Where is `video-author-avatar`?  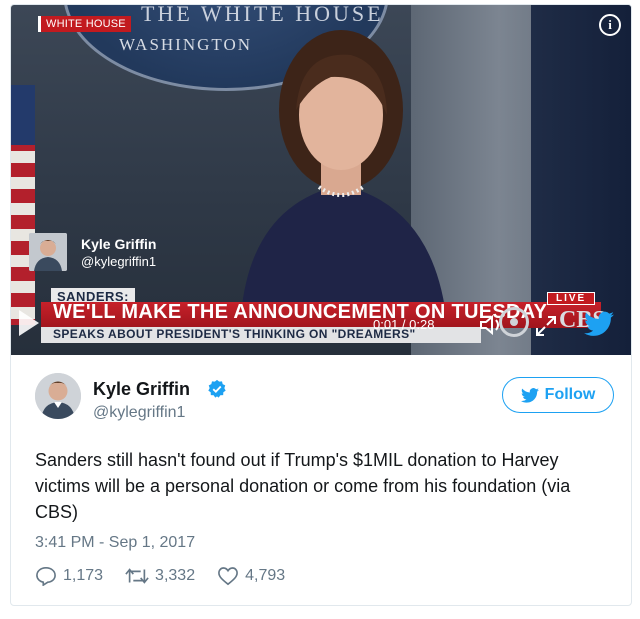 video-author-avatar is located at coordinates (48, 252).